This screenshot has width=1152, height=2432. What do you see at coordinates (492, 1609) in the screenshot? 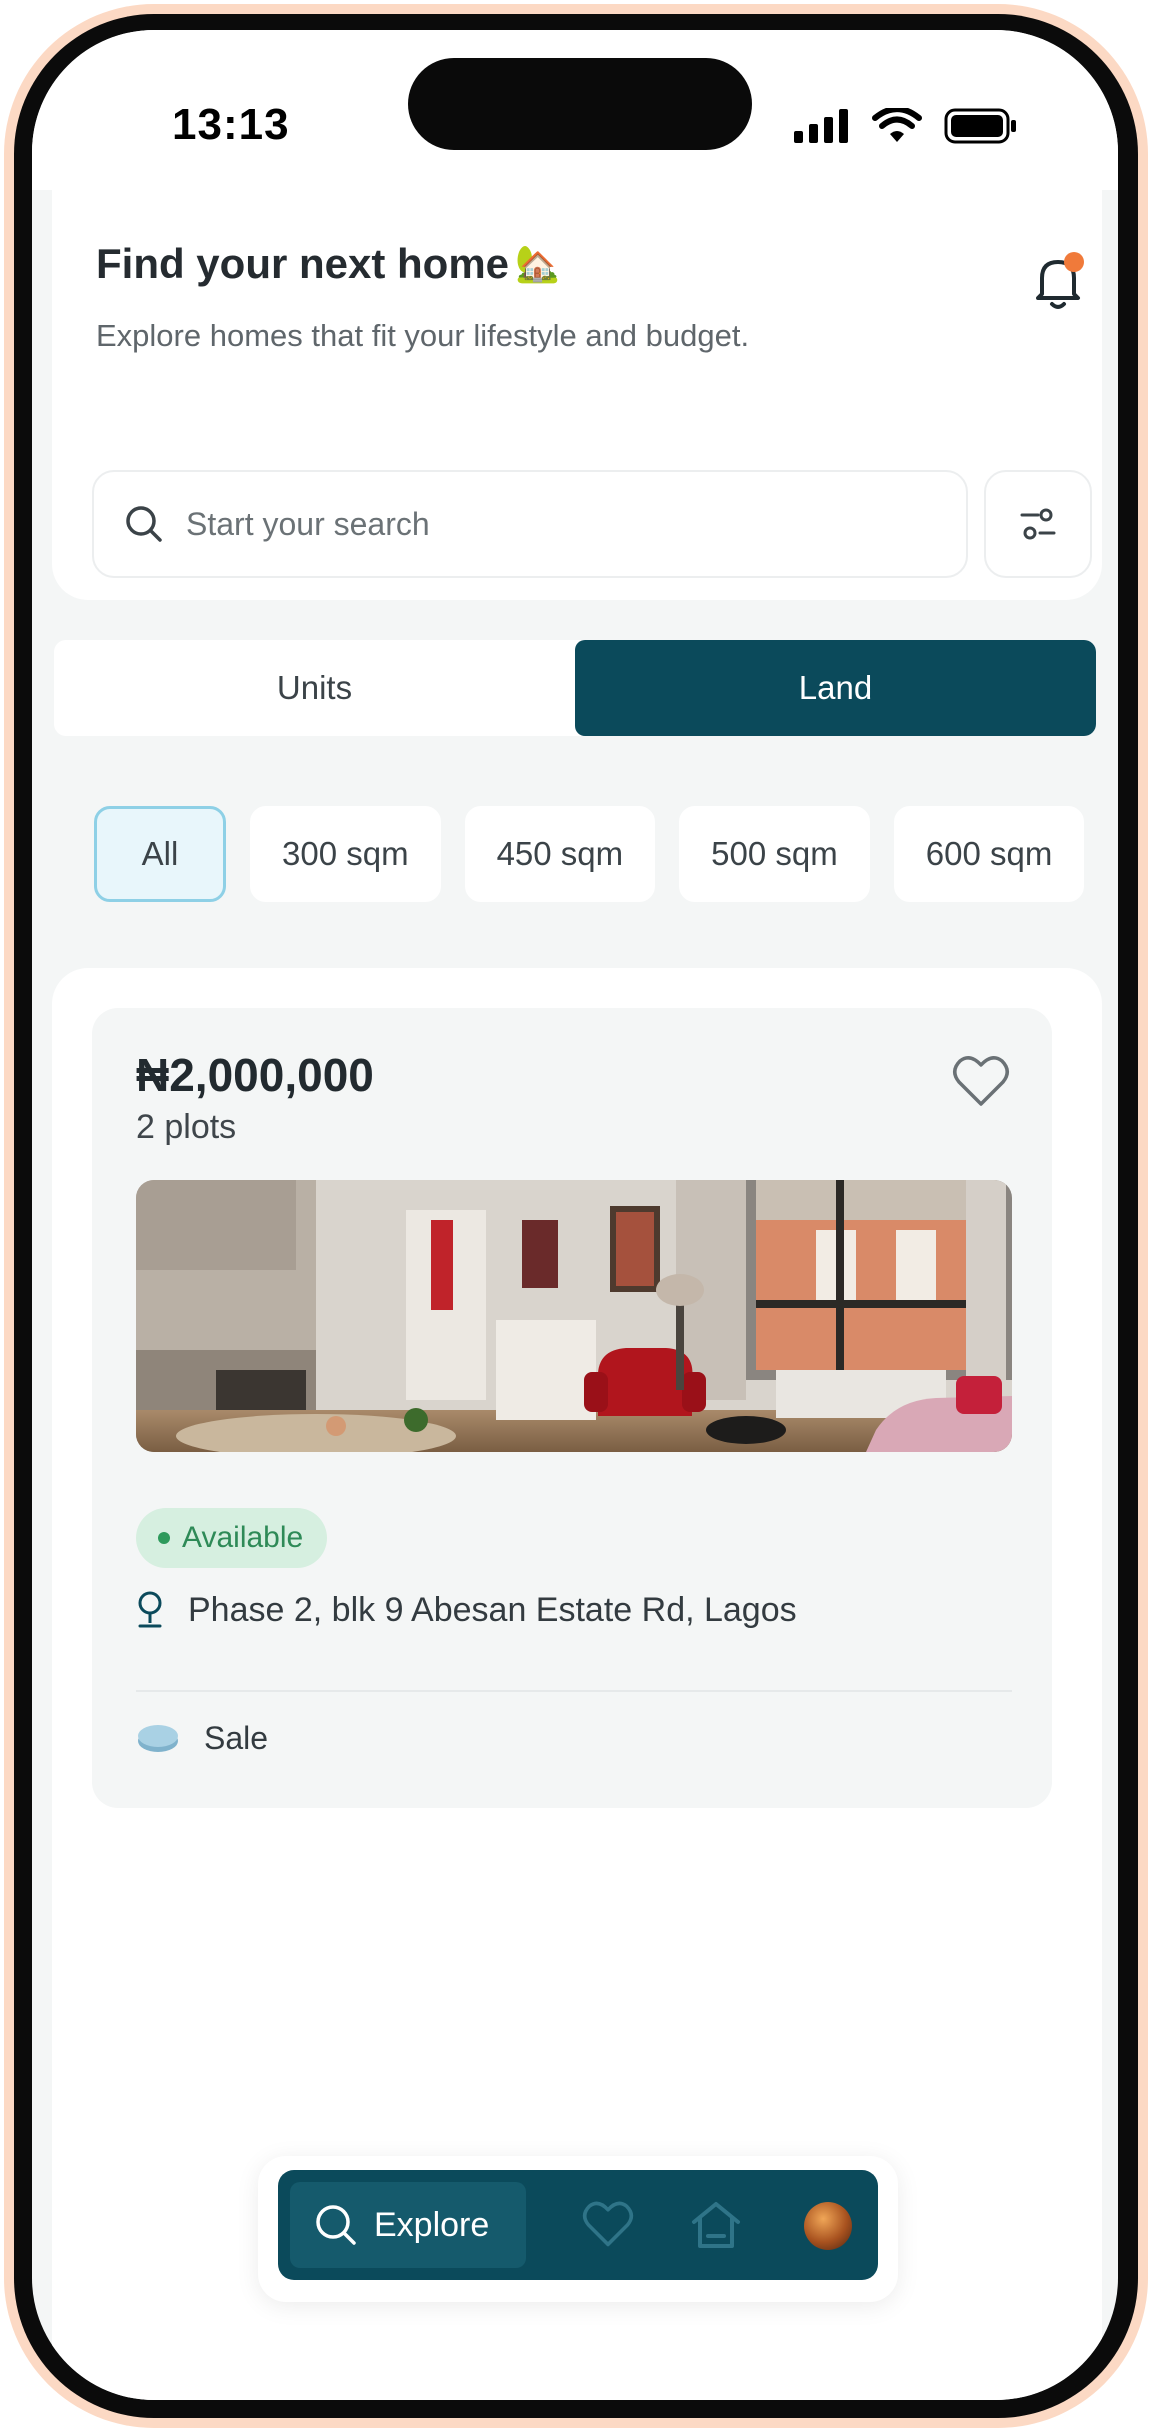
I see `address-text: Phase 2, blk 9 Abesan Estate Rd, Lagos` at bounding box center [492, 1609].